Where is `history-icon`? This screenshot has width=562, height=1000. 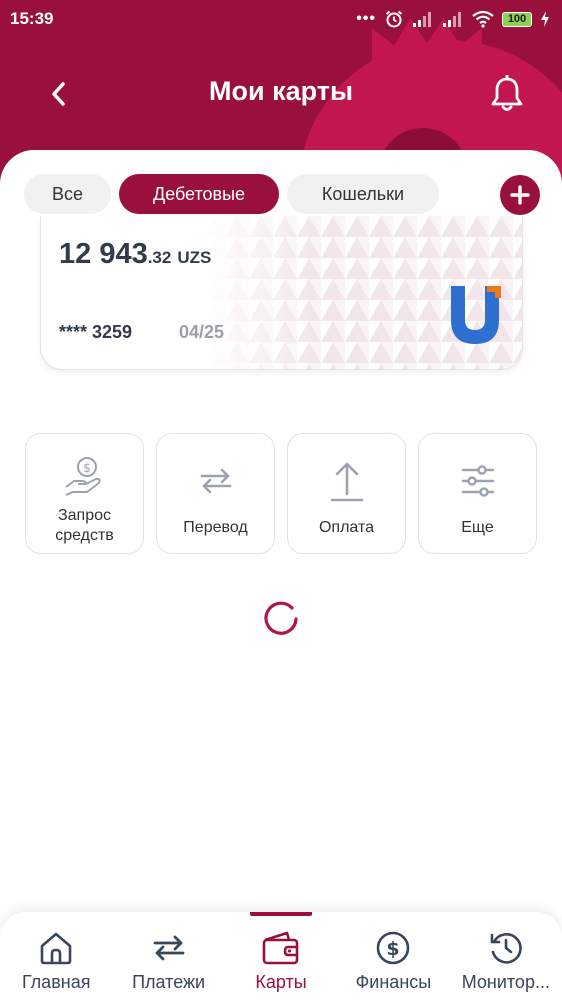
history-icon is located at coordinates (506, 948).